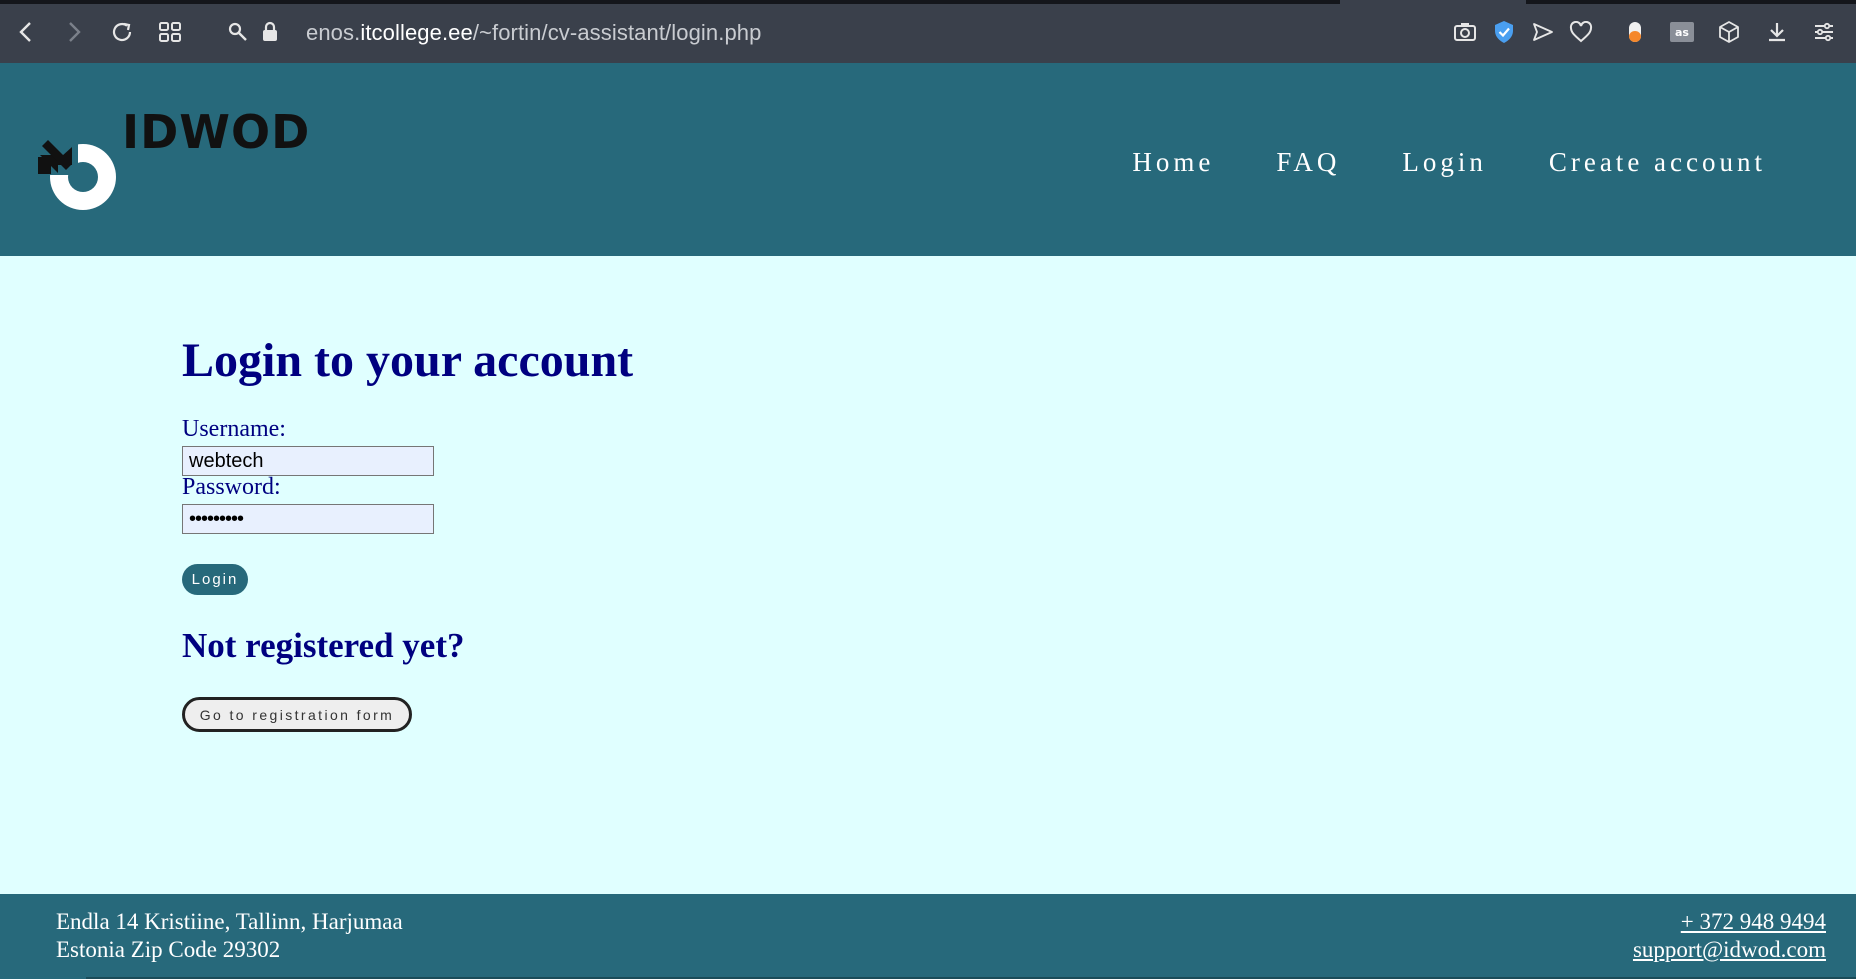  What do you see at coordinates (1543, 32) in the screenshot?
I see `send-icon` at bounding box center [1543, 32].